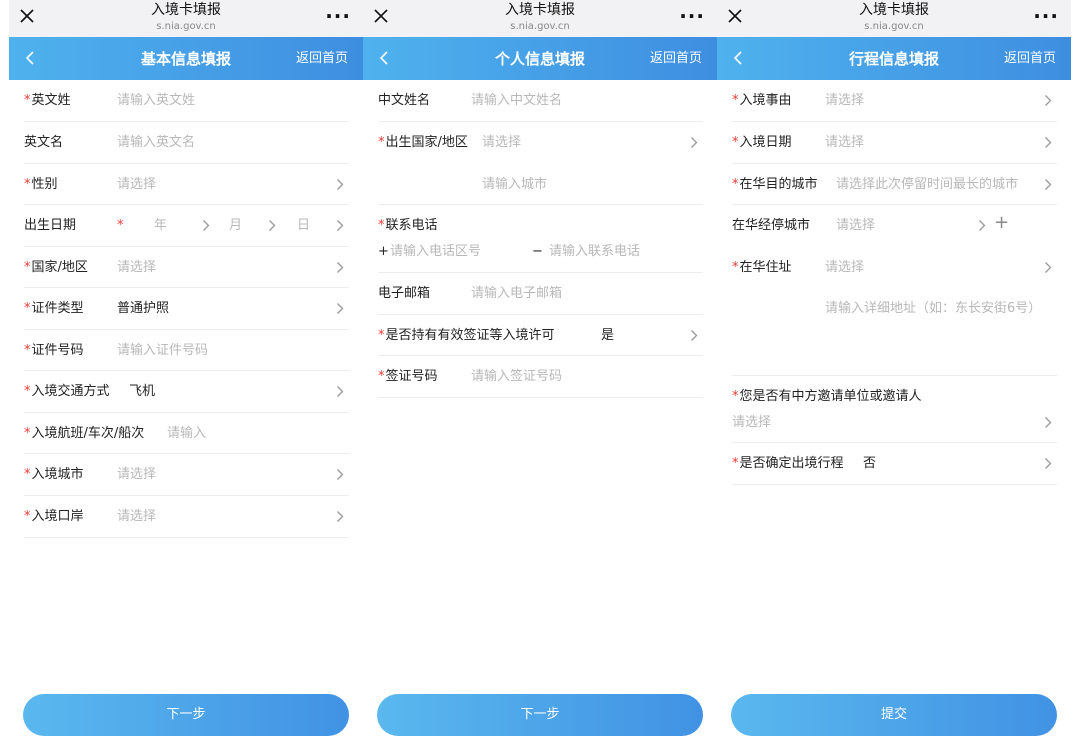 The height and width of the screenshot is (754, 1080). What do you see at coordinates (894, 715) in the screenshot?
I see `submit-button: 提交` at bounding box center [894, 715].